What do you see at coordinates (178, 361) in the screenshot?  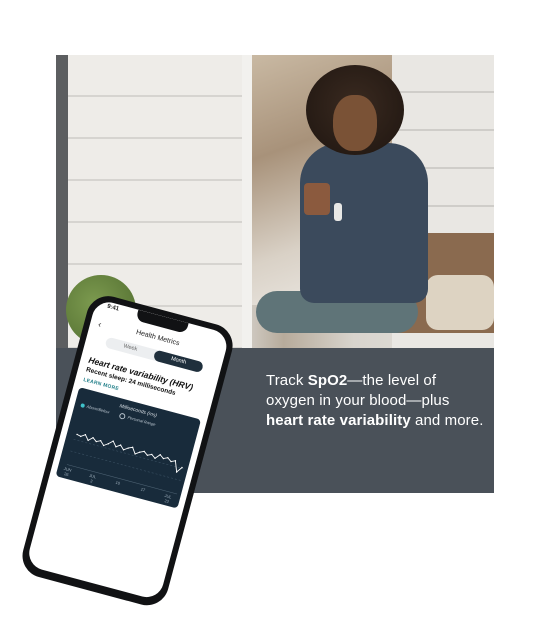 I see `tab-month: Month` at bounding box center [178, 361].